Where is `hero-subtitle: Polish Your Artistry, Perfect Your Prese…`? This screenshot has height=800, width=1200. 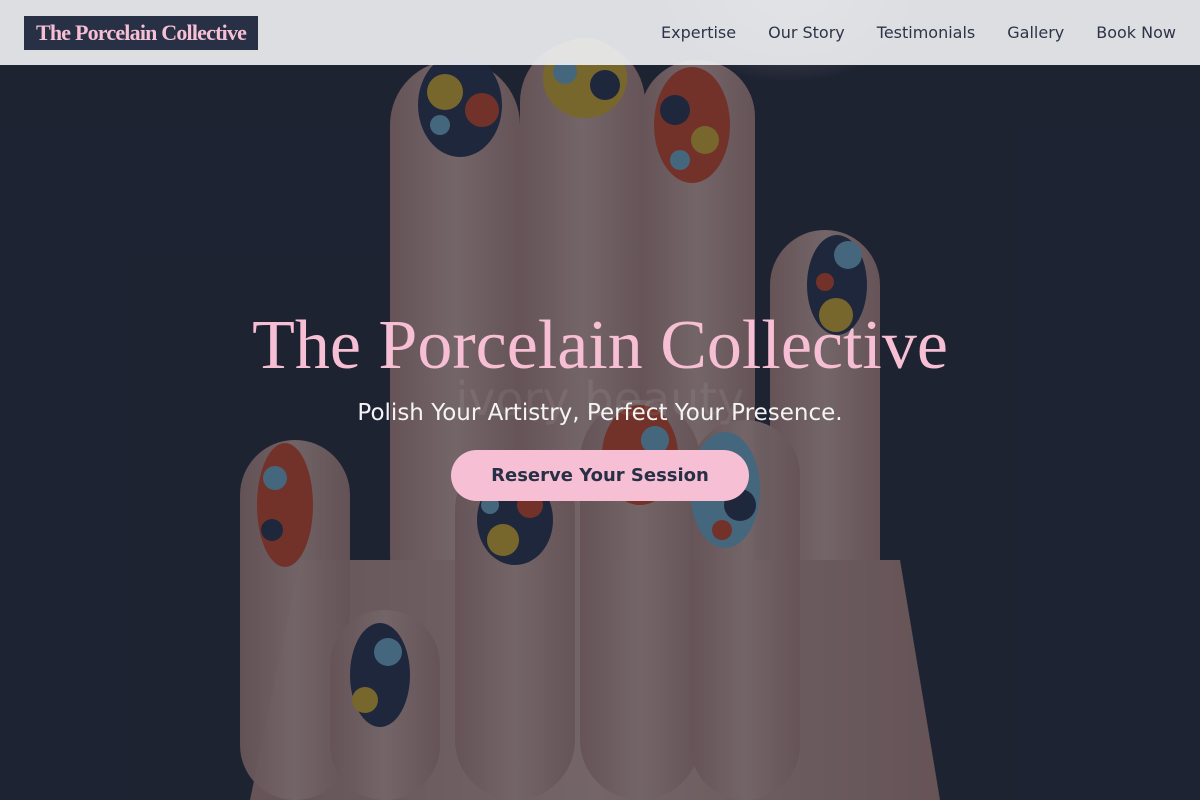
hero-subtitle: Polish Your Artistry, Perfect Your Prese… is located at coordinates (600, 413).